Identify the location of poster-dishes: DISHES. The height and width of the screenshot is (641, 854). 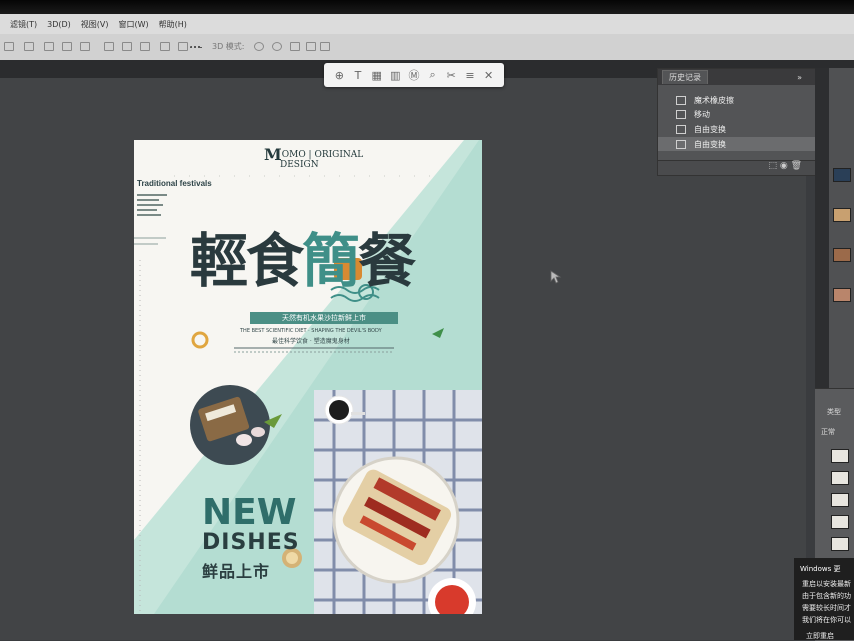
(251, 542).